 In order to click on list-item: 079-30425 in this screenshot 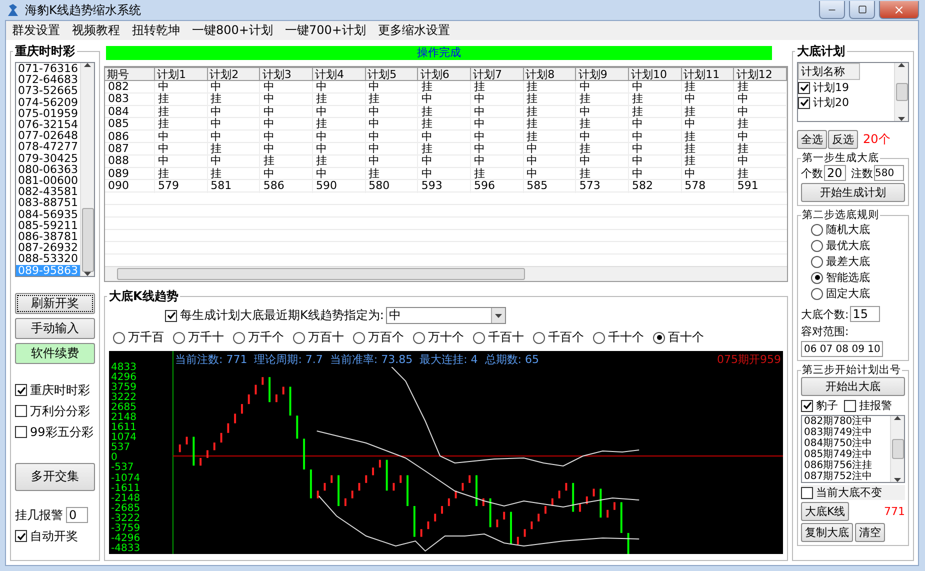, I will do `click(48, 158)`.